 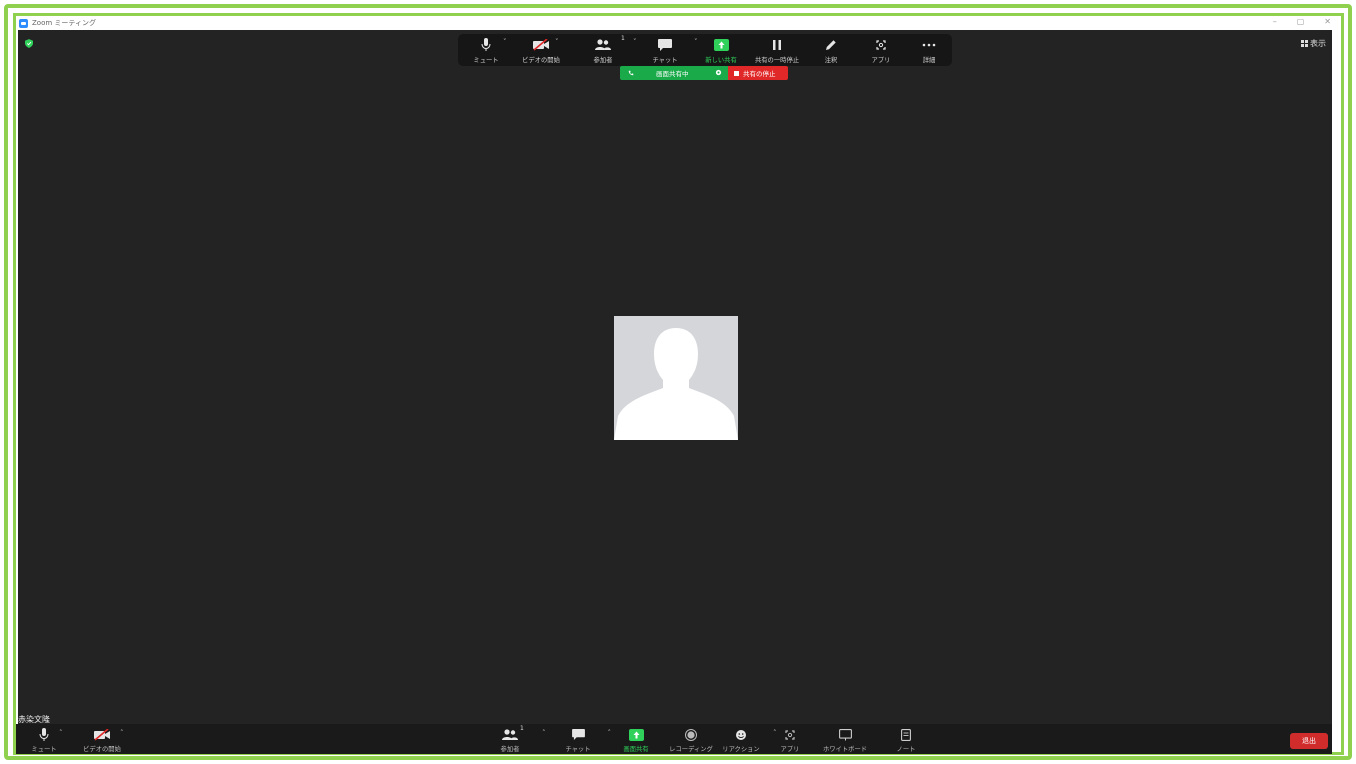 What do you see at coordinates (578, 749) in the screenshot?
I see `chat-label: チャット` at bounding box center [578, 749].